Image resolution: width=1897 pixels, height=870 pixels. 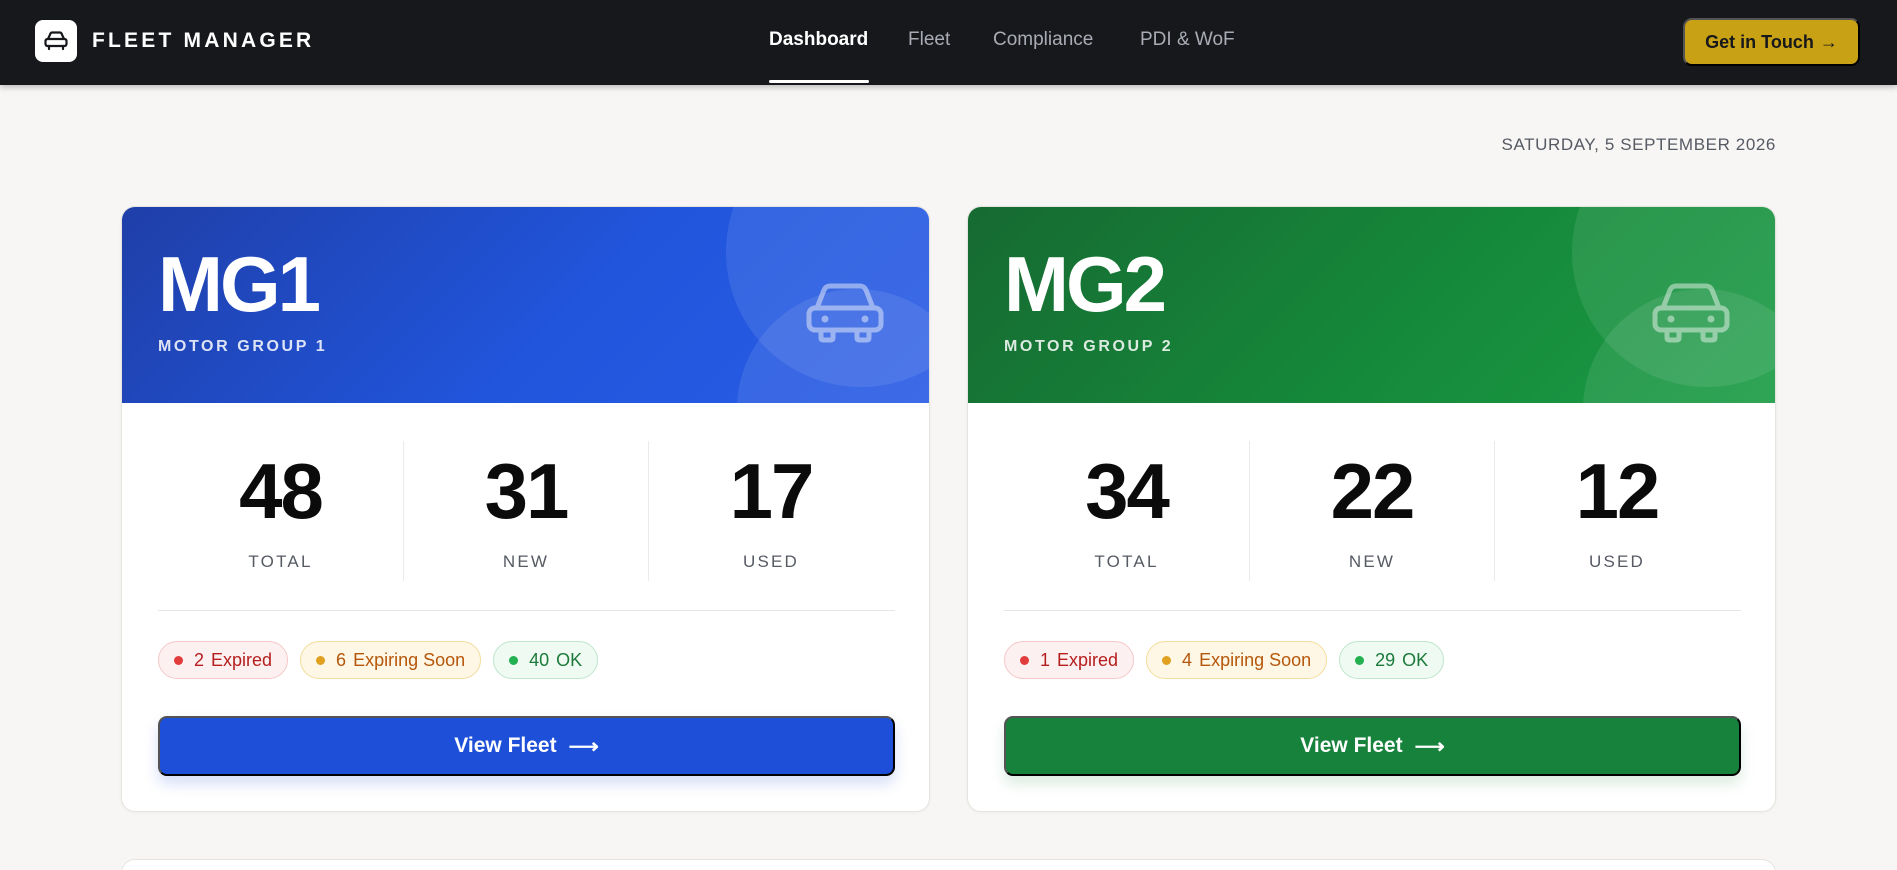 What do you see at coordinates (1828, 41) in the screenshot?
I see `arrow-right-icon: →` at bounding box center [1828, 41].